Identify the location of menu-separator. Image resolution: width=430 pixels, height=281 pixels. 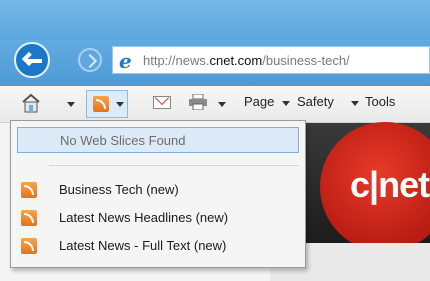
(174, 165).